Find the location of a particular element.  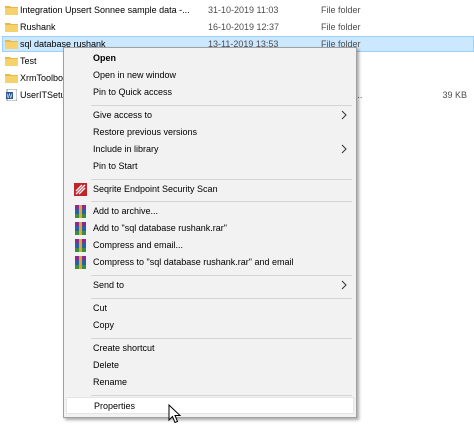

file-row: Rushank 16-10-2019 12:37 File folder is located at coordinates (237, 27).